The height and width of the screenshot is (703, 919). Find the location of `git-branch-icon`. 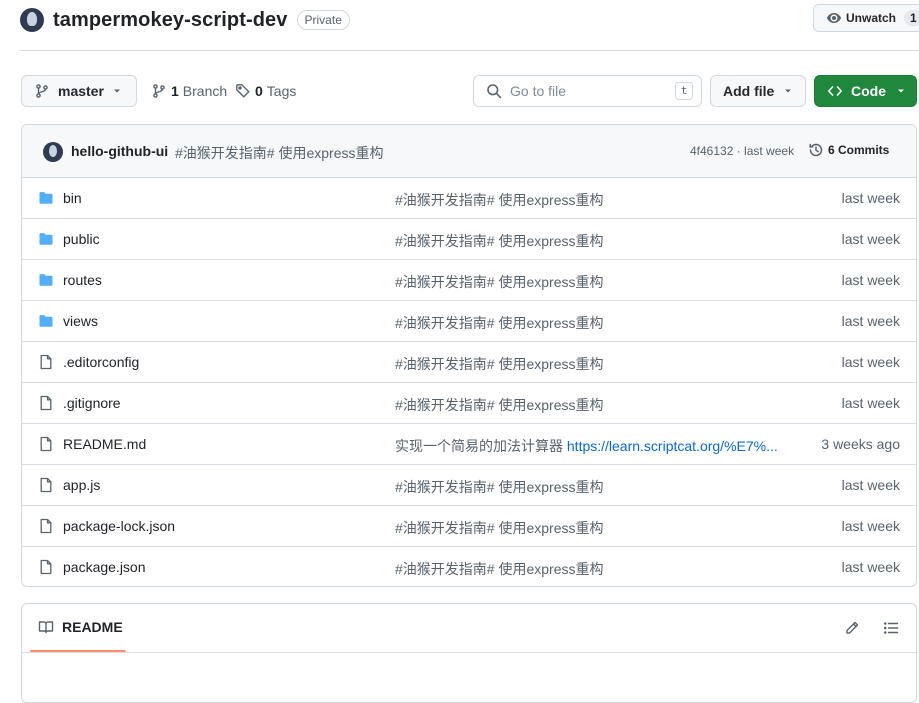

git-branch-icon is located at coordinates (42, 91).